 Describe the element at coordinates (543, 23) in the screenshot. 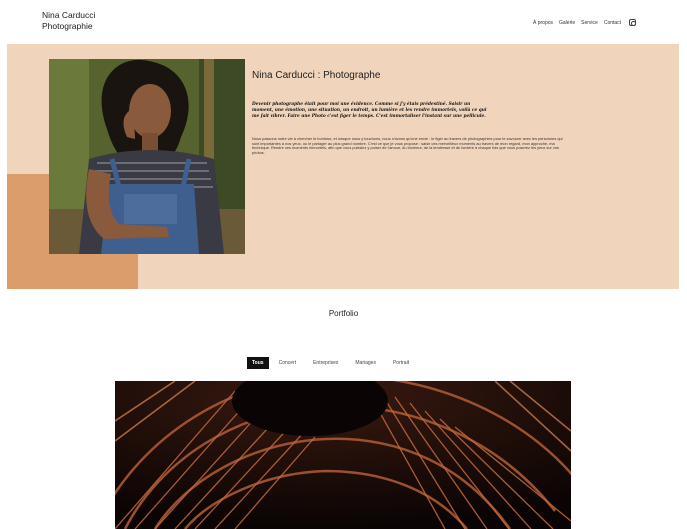

I see `nav-link-about: À propos` at that location.